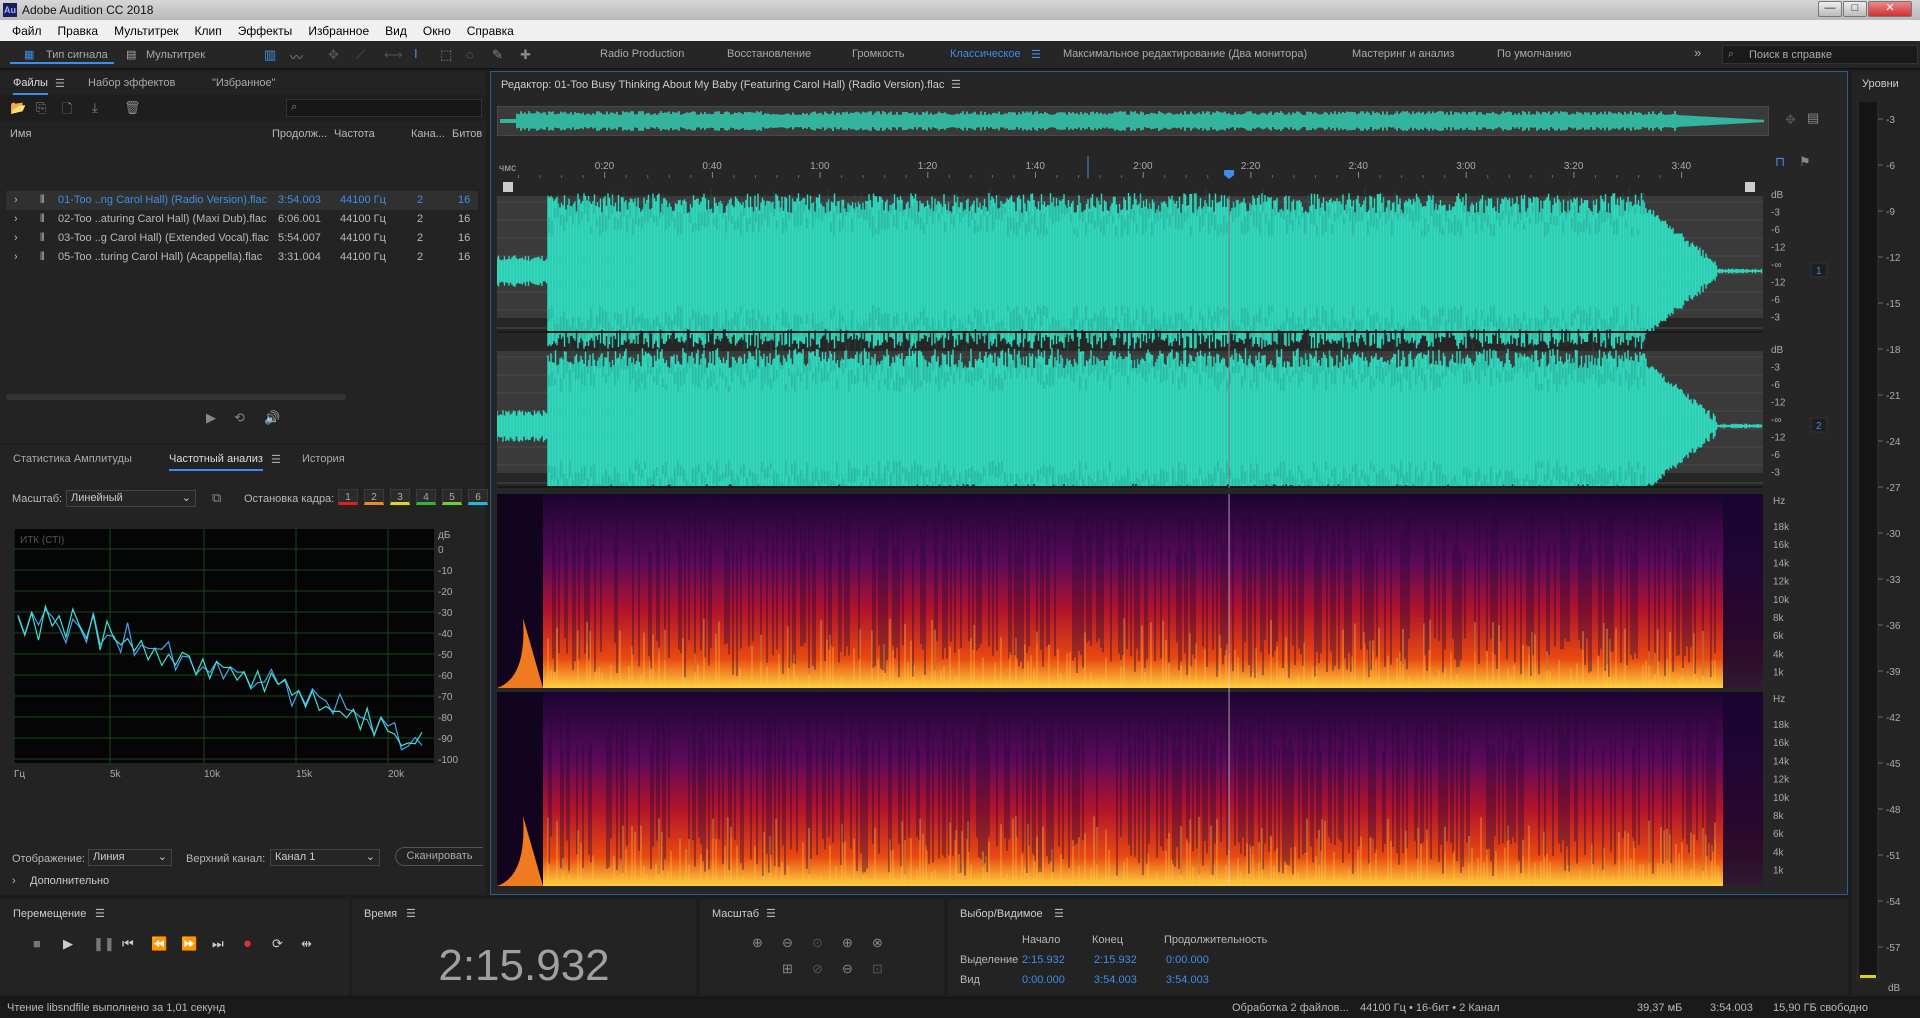 The width and height of the screenshot is (1920, 1018). What do you see at coordinates (1133, 121) in the screenshot?
I see `waveform-overview` at bounding box center [1133, 121].